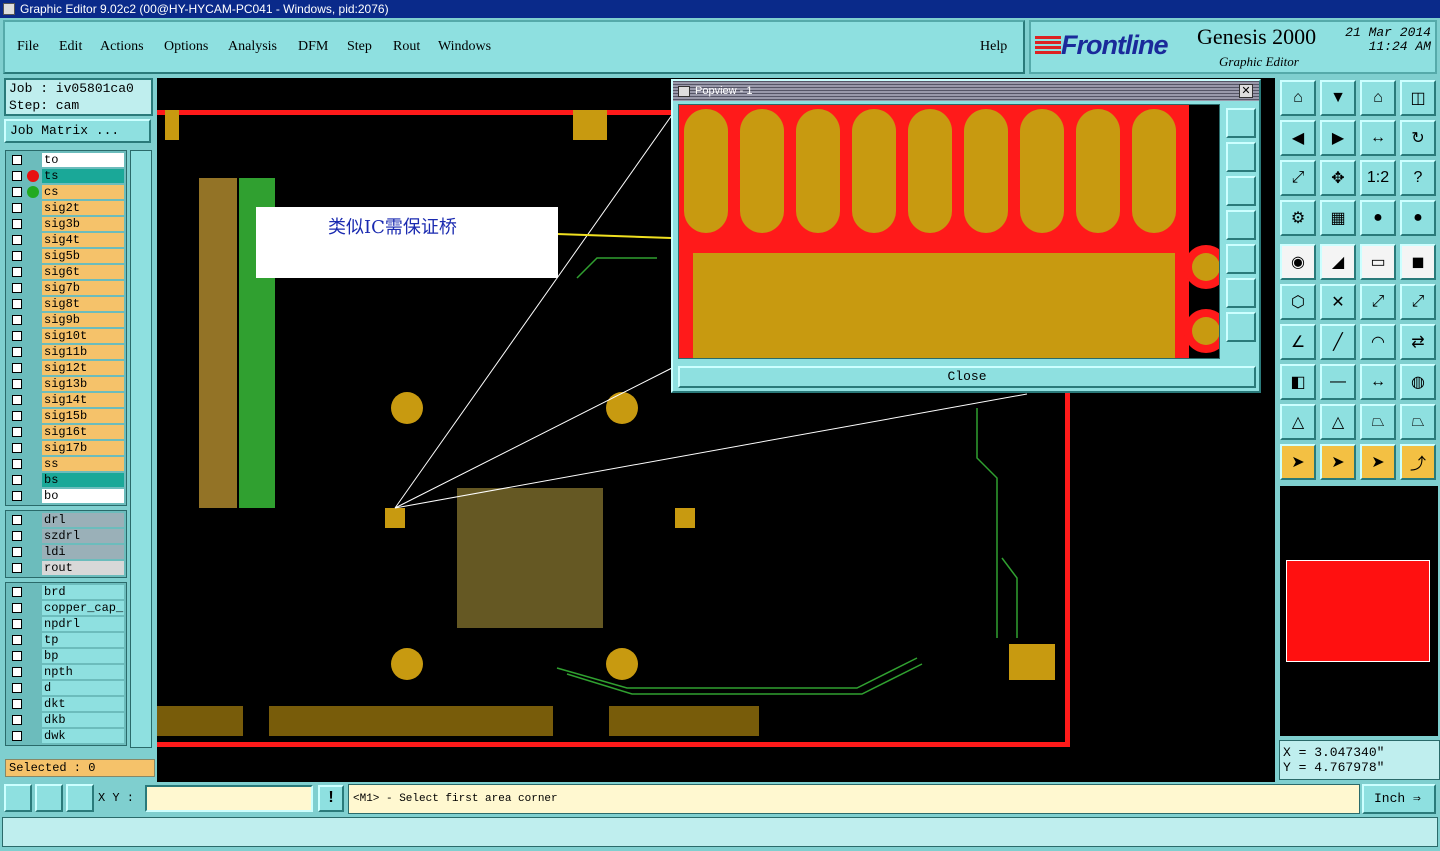  Describe the element at coordinates (1298, 462) in the screenshot. I see `pointer-icon: ➤` at that location.